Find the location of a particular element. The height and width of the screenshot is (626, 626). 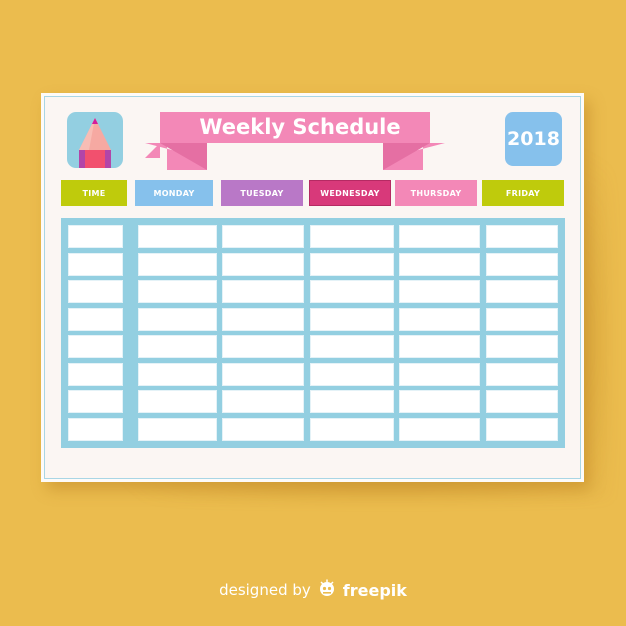

column-header-tuesday: TUESDAY is located at coordinates (262, 193).